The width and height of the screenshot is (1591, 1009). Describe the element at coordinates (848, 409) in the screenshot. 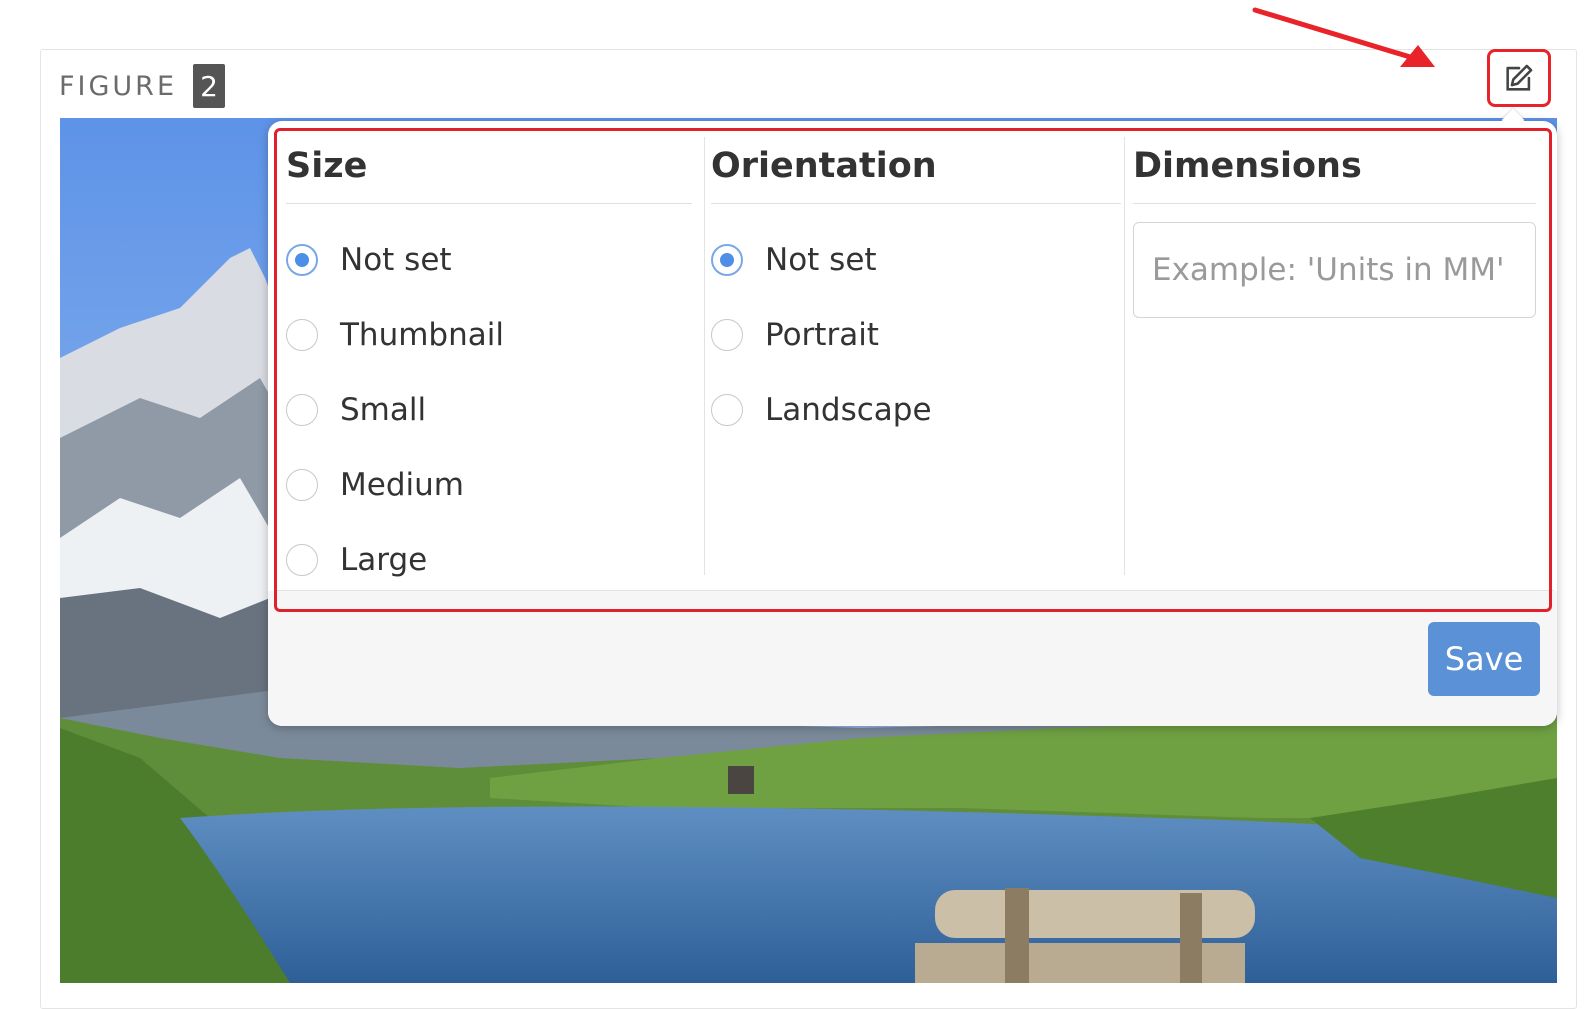

I see `radio-label: Landscape` at that location.